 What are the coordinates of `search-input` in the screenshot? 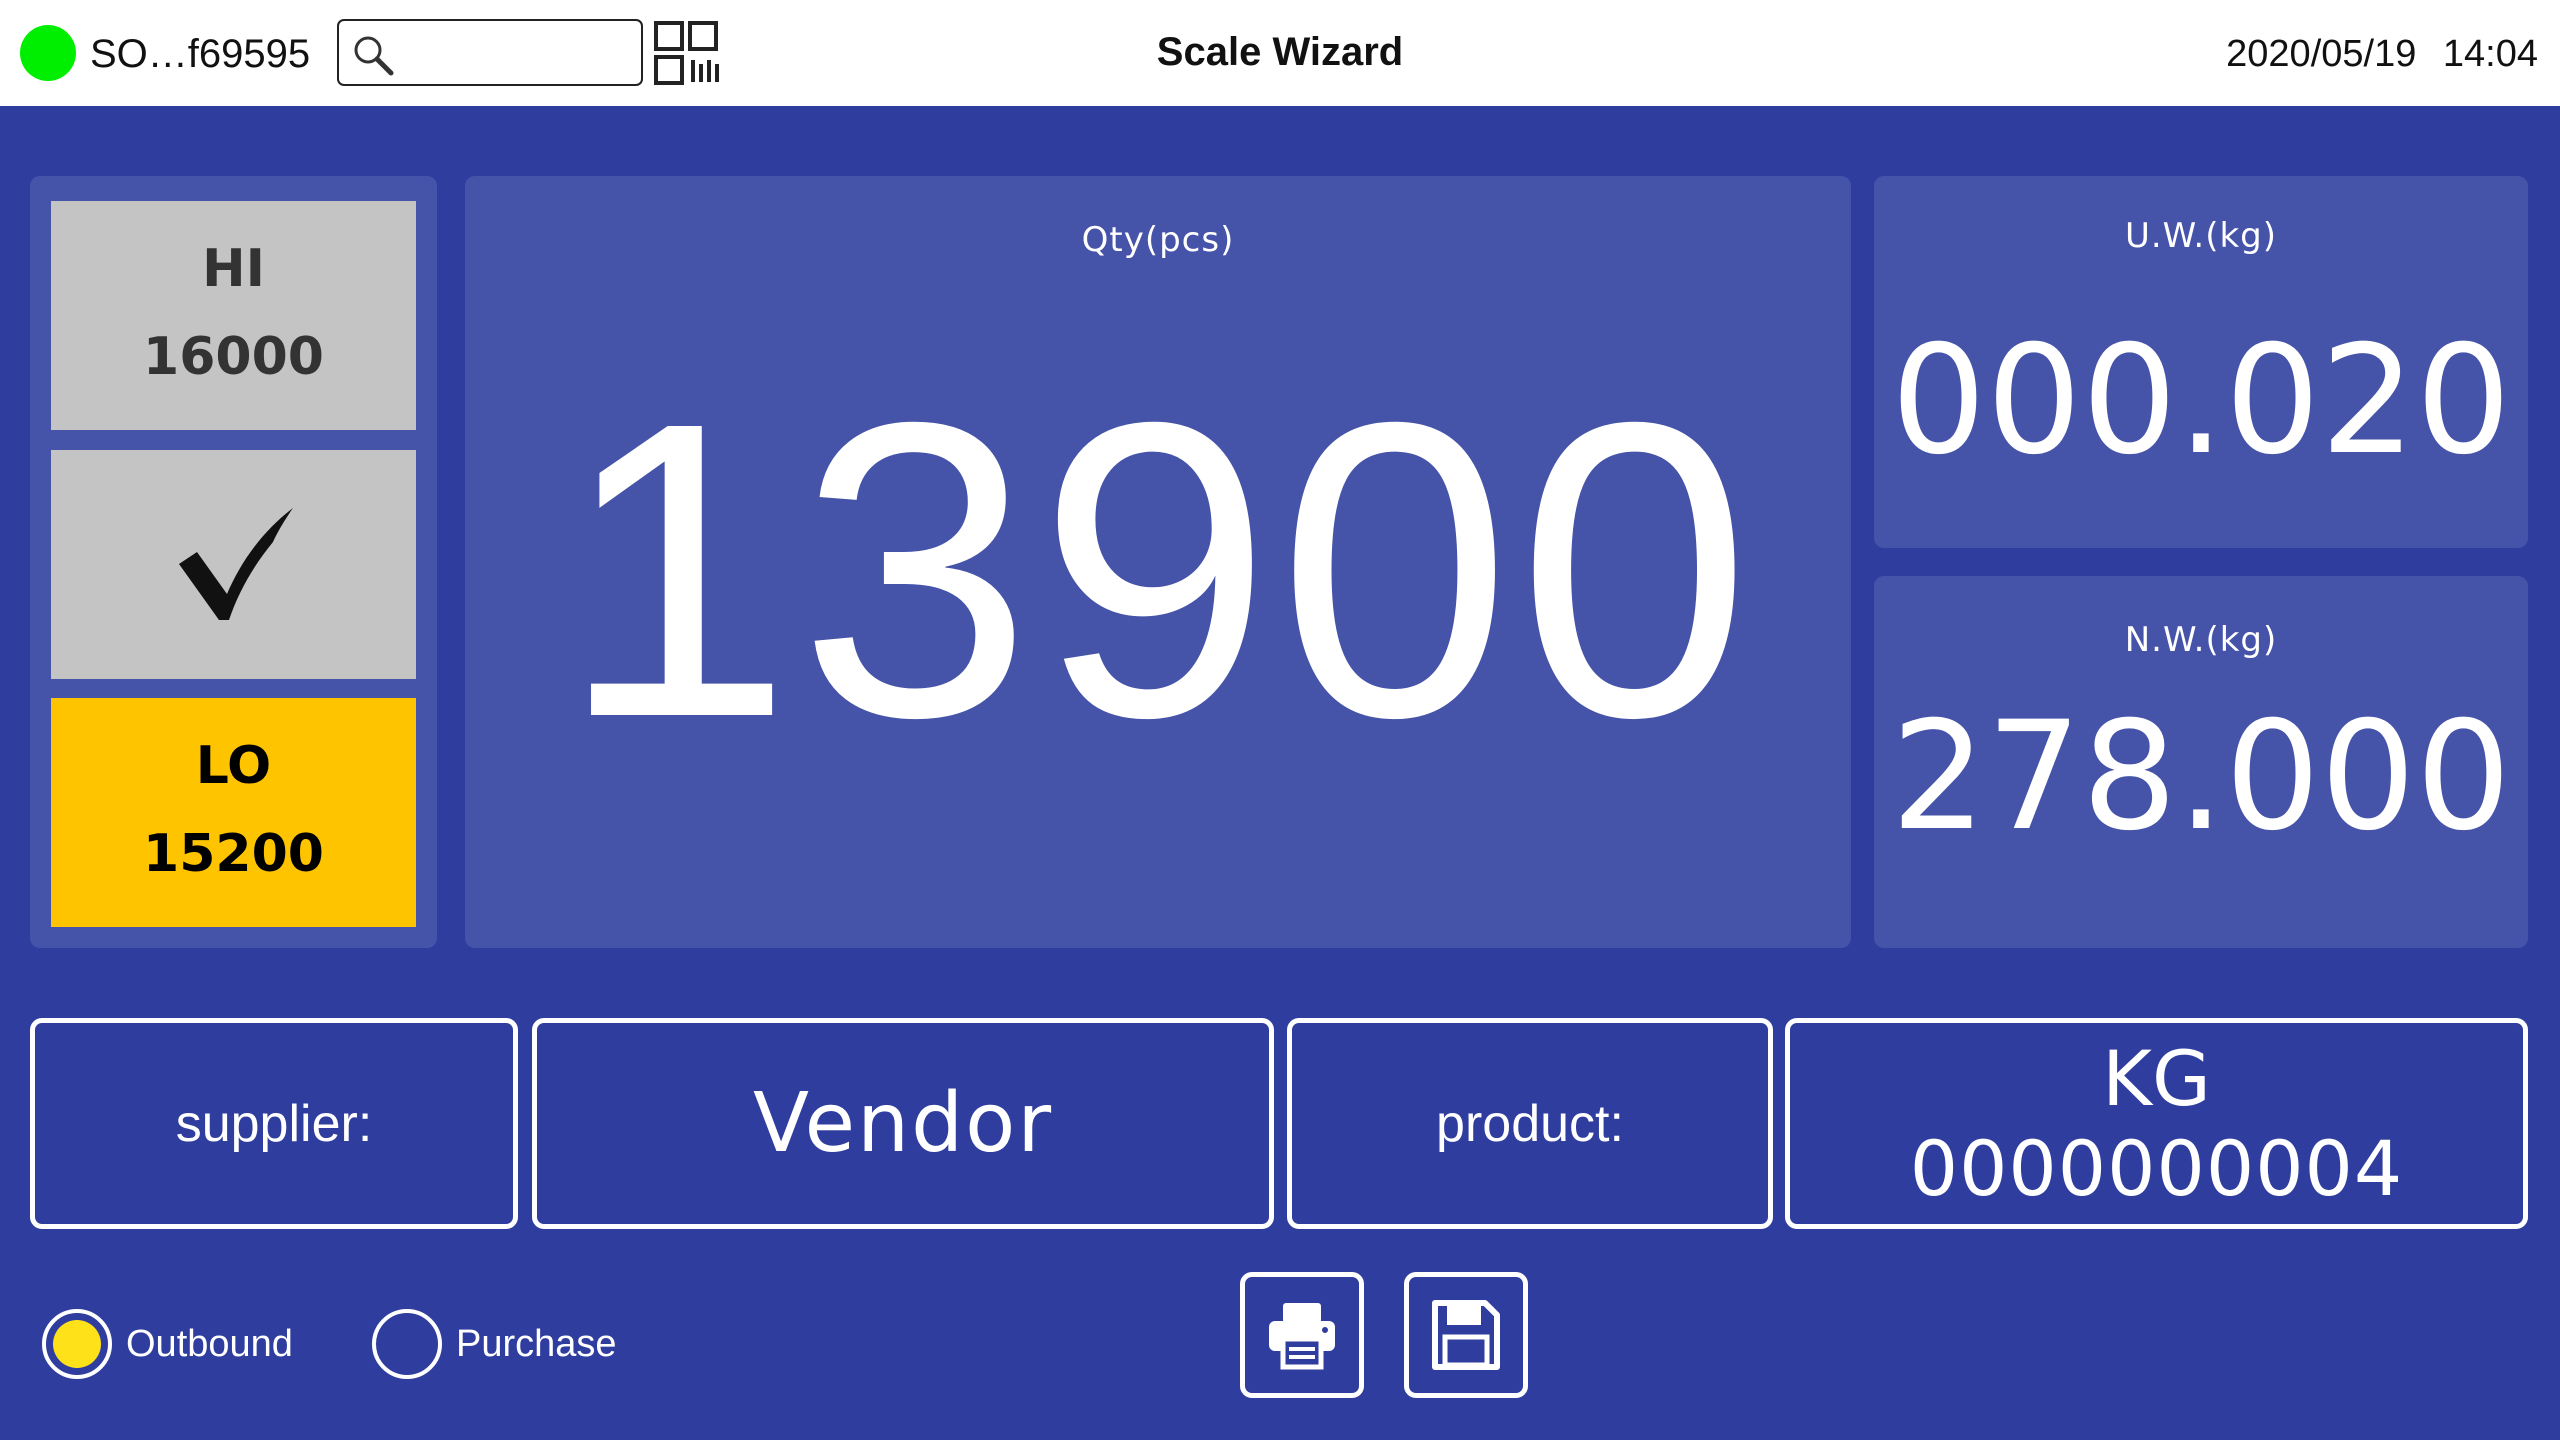 It's located at (490, 52).